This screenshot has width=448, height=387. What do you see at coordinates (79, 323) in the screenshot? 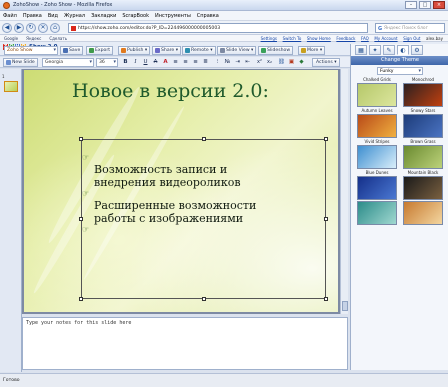
I see `notes-placeholder: Type your notes for this slide here` at bounding box center [79, 323].